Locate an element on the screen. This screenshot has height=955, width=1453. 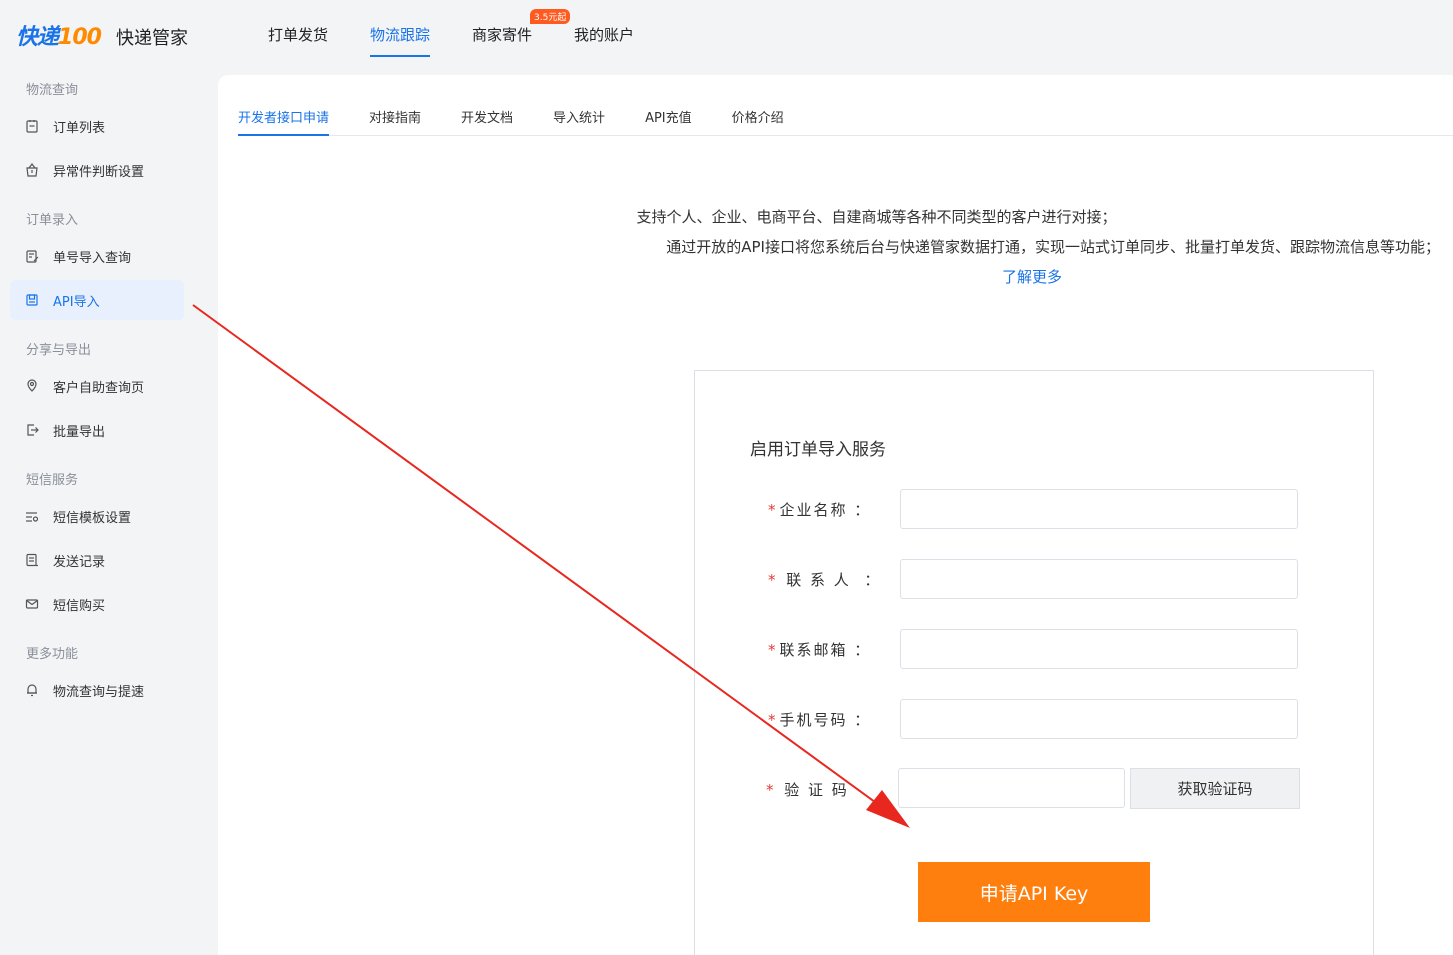
sub-tabs: 开发者接口申请 对接指南 开发文档 导入统计 API充值 价格介绍 is located at coordinates (845, 121).